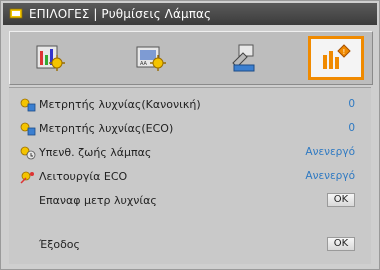  I want to click on window-title: ΕΠΙΛΟΓΕΣ | Ρυθμίσεις Λάμπας, so click(120, 14).